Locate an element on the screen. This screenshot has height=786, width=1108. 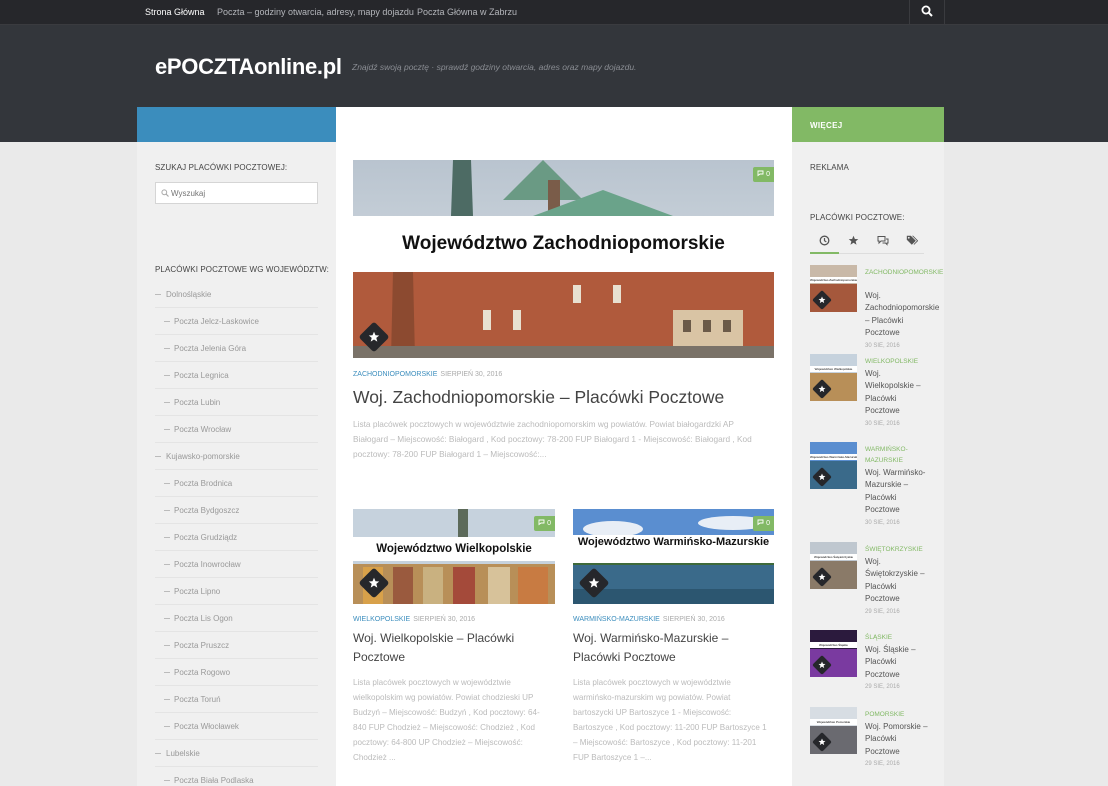
post-office-item: Poczta Bydgoszcz is located at coordinates (236, 510).